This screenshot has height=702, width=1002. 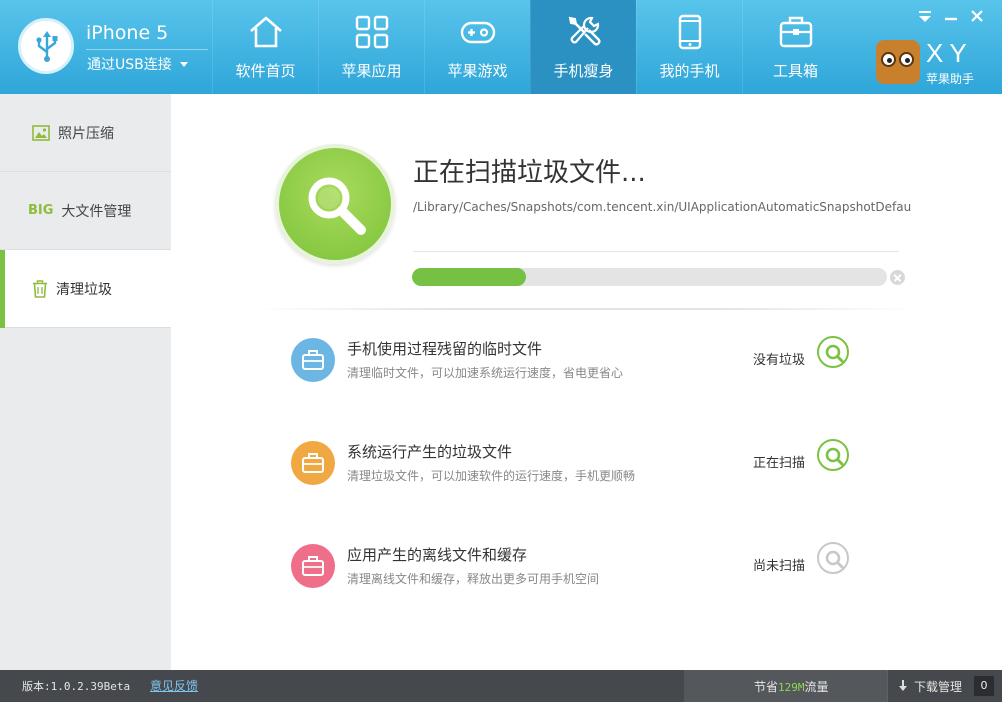 I want to click on category-status: 尚未扫描, so click(x=779, y=566).